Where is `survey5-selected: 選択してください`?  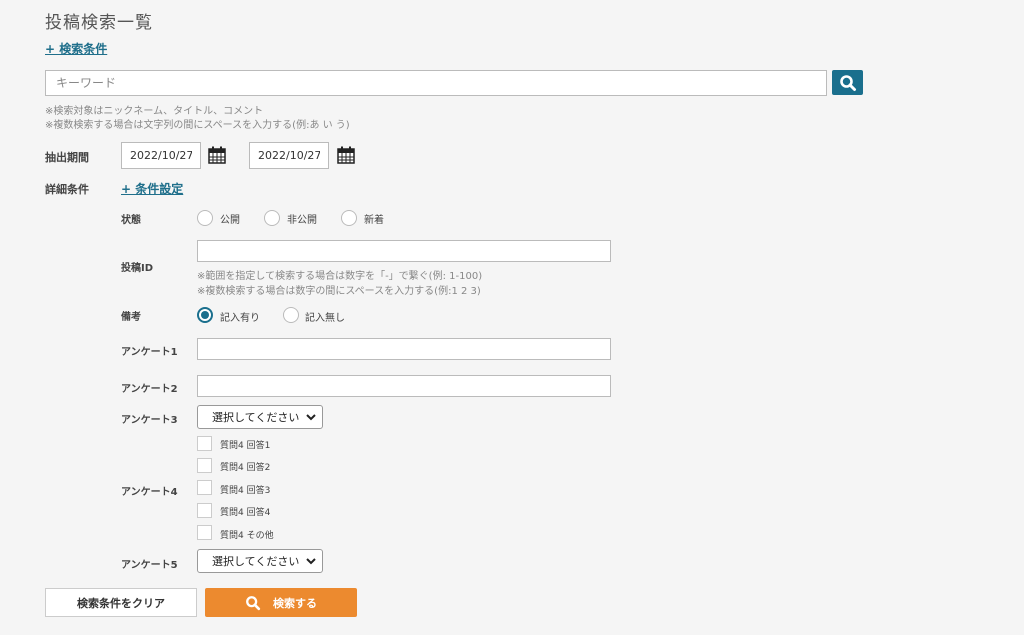 survey5-selected: 選択してください is located at coordinates (256, 561).